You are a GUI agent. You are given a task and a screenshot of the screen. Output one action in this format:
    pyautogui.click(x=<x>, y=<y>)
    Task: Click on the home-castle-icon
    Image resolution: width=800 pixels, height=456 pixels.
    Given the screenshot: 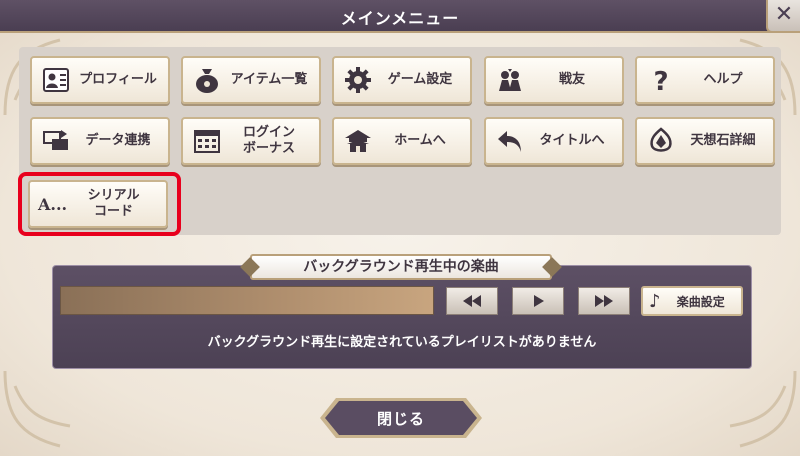 What is the action you would take?
    pyautogui.click(x=358, y=141)
    